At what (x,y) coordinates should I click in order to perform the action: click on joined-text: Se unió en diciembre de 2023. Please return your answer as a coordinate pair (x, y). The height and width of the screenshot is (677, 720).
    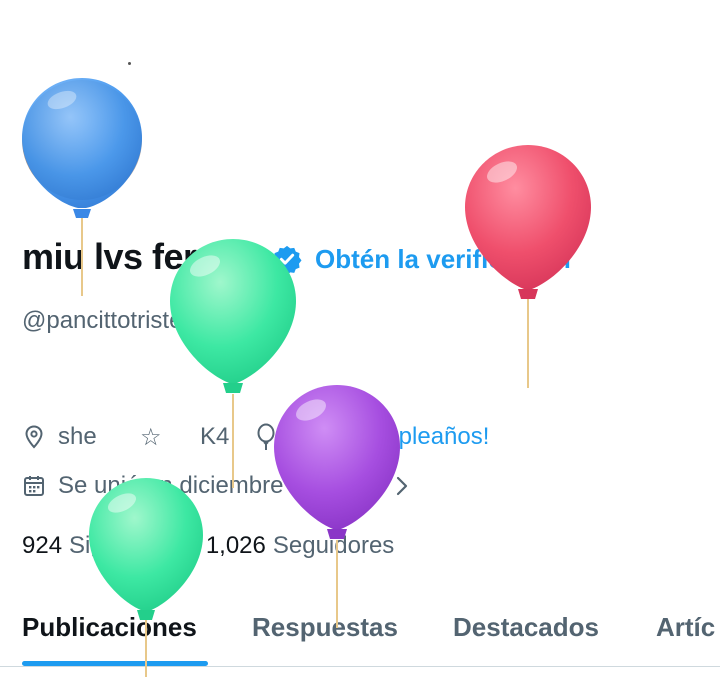
    Looking at the image, I should click on (217, 485).